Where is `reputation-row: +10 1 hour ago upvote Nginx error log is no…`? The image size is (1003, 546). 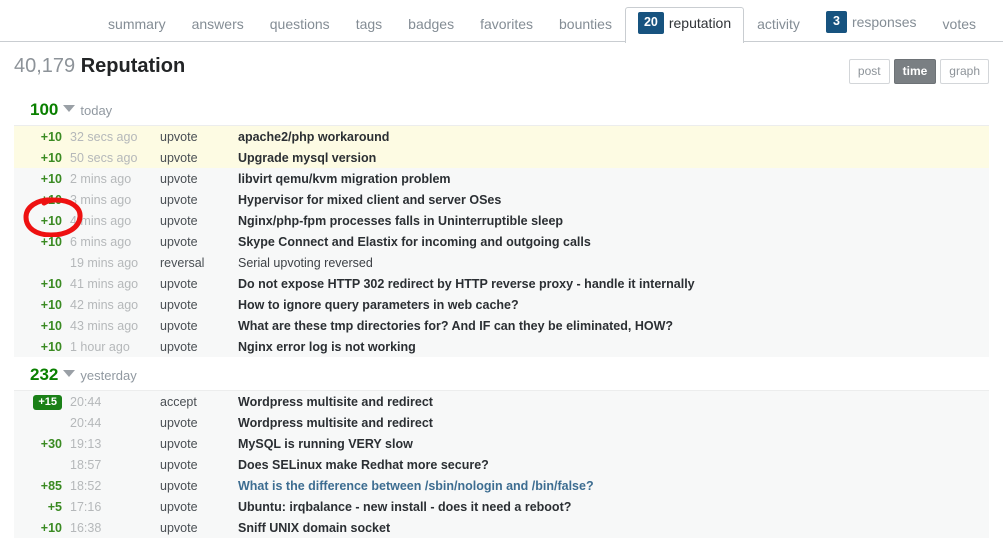 reputation-row: +10 1 hour ago upvote Nginx error log is no… is located at coordinates (501, 346).